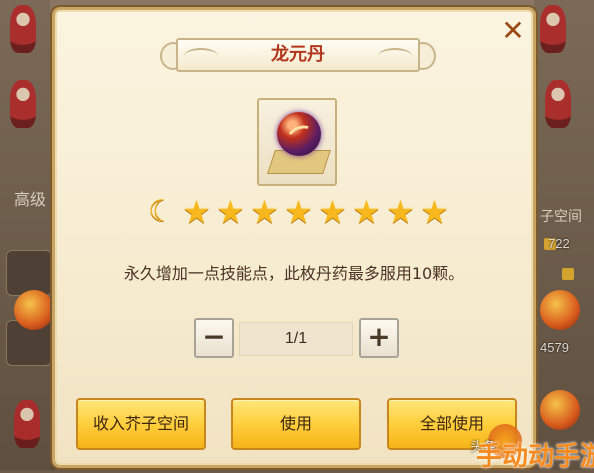  What do you see at coordinates (379, 338) in the screenshot?
I see `increase-quantity-button: +` at bounding box center [379, 338].